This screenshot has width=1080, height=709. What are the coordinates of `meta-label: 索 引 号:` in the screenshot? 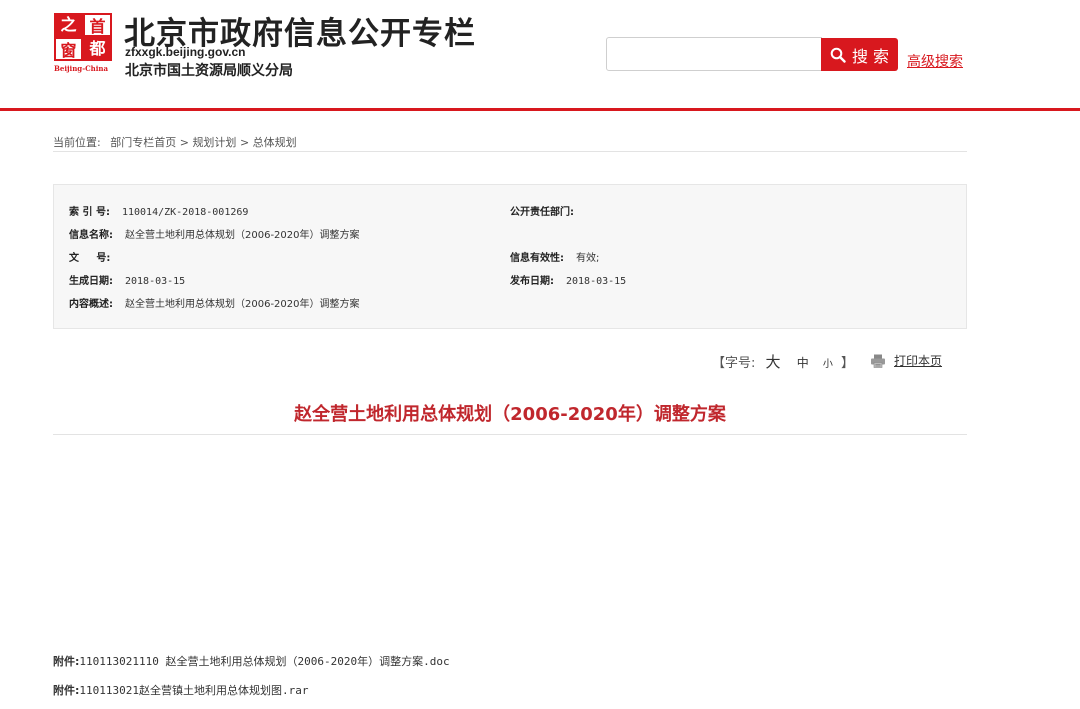 It's located at (89, 212).